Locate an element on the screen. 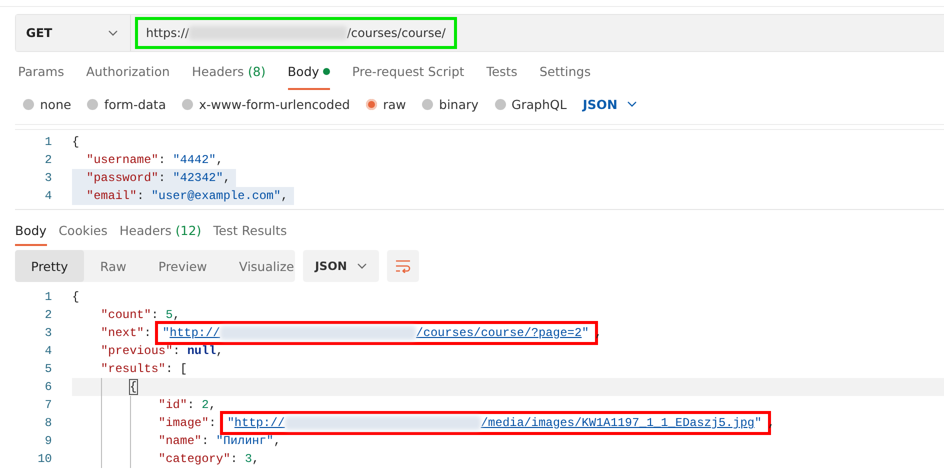  method-dropdown: GET is located at coordinates (73, 33).